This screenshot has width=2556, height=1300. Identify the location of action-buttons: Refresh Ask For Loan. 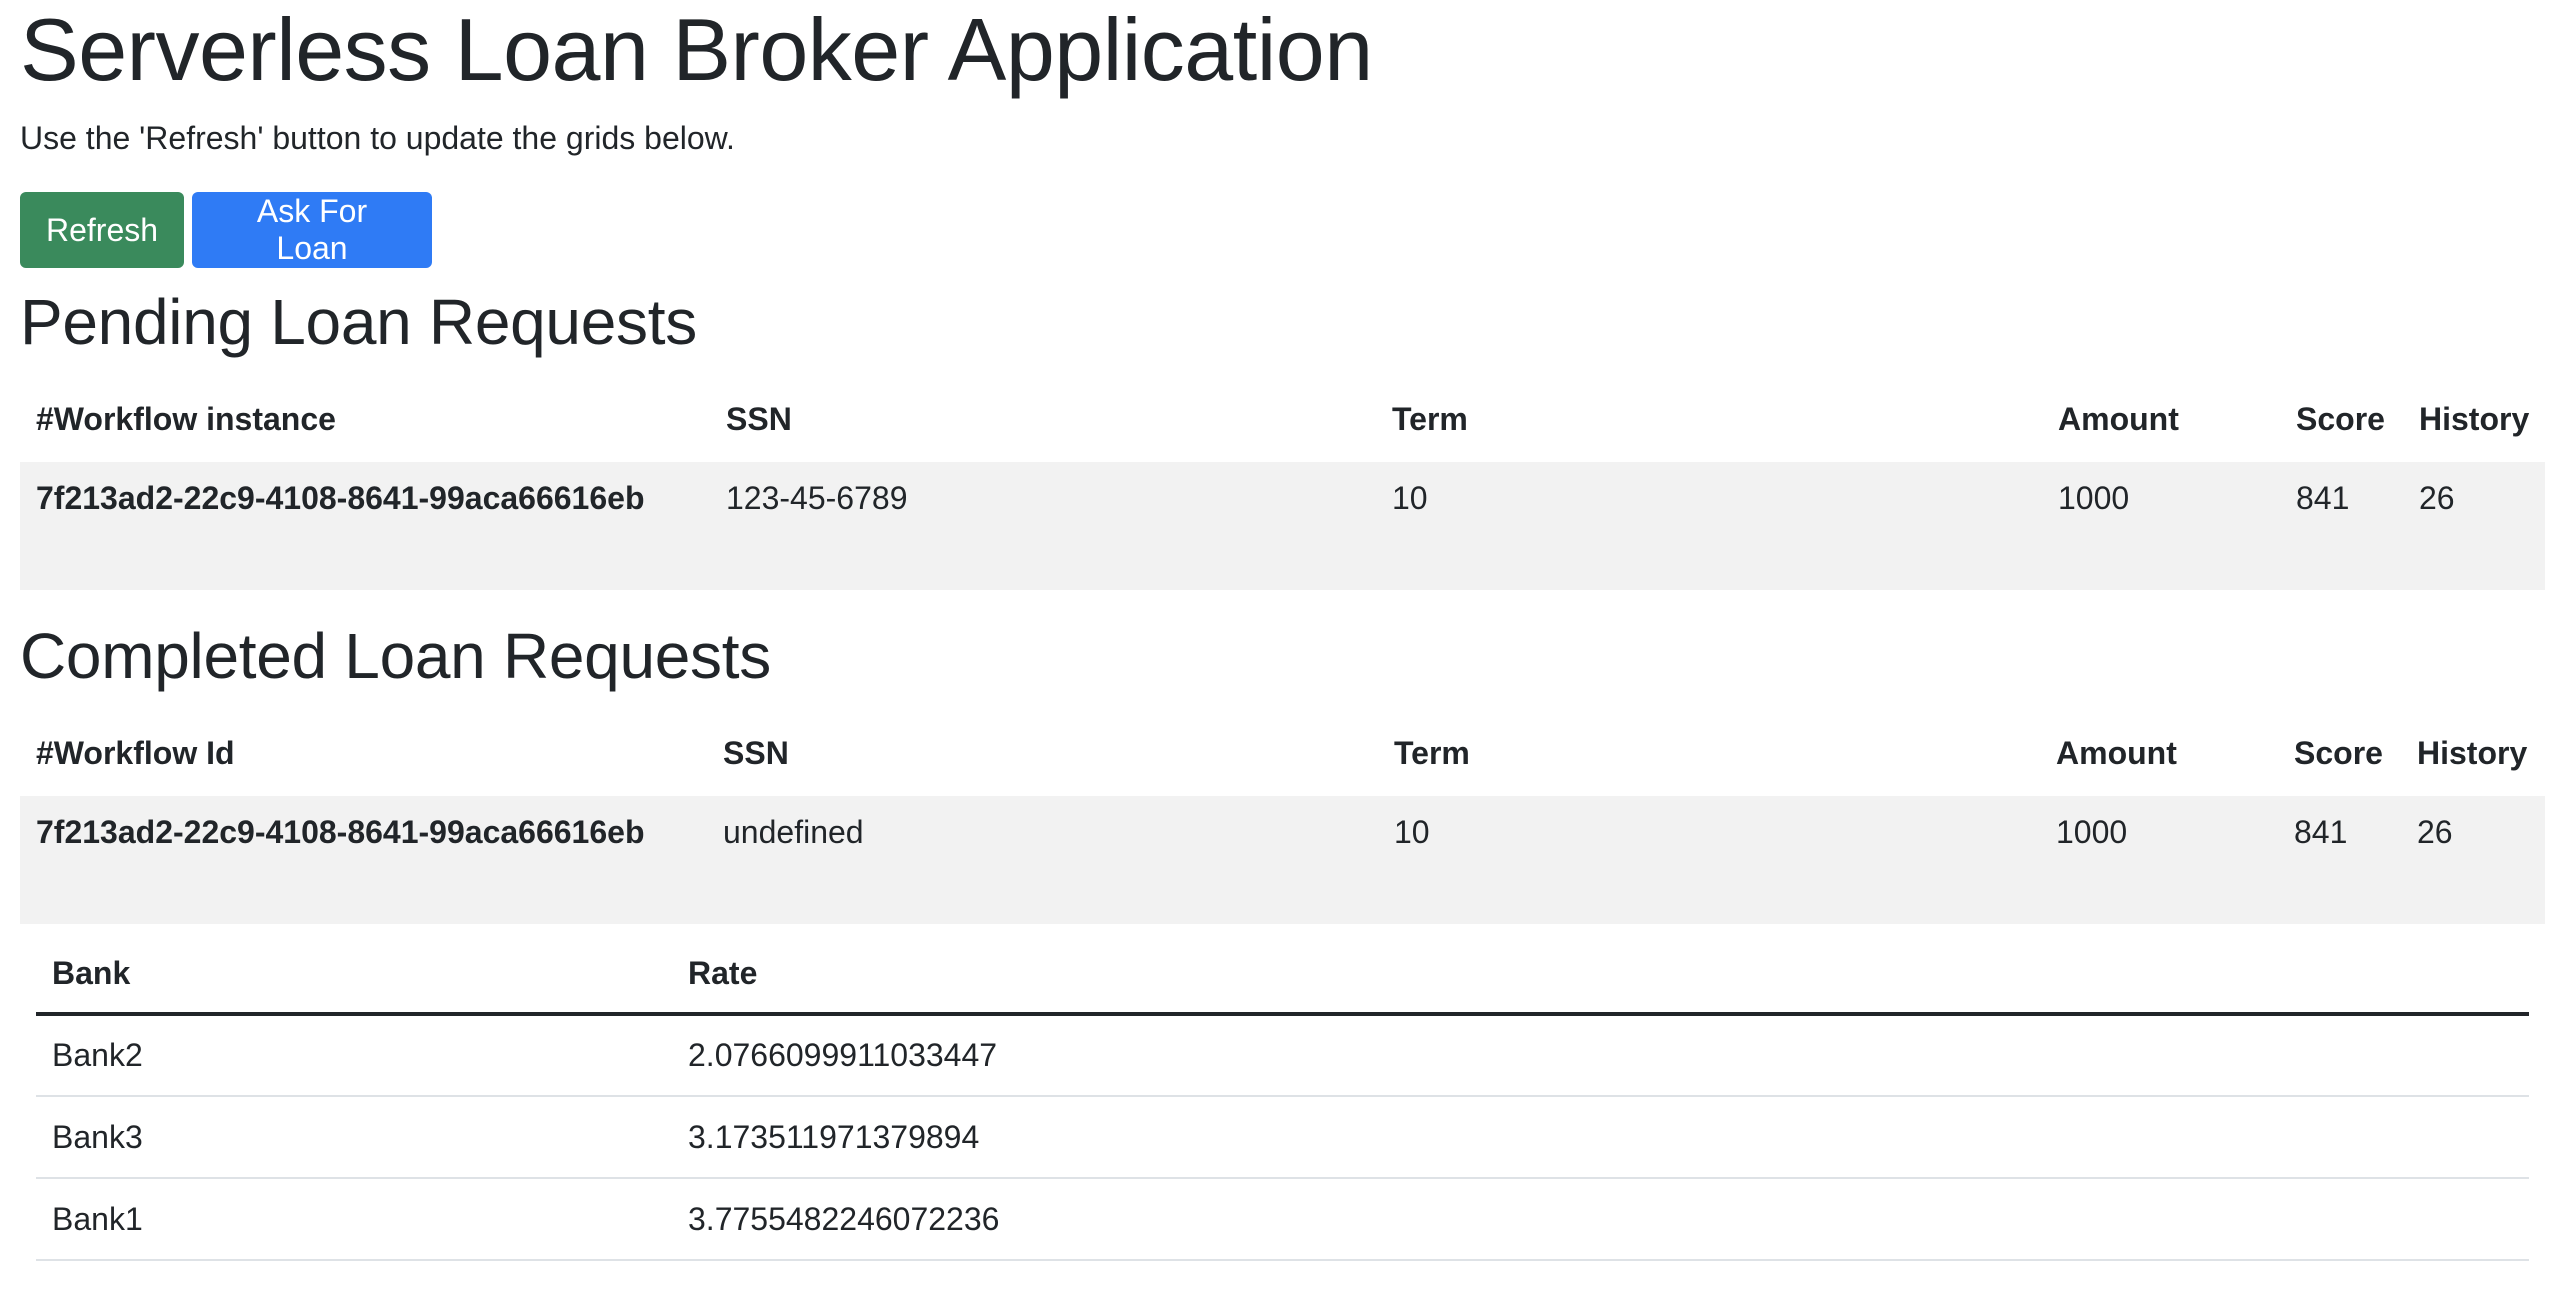
(226, 230).